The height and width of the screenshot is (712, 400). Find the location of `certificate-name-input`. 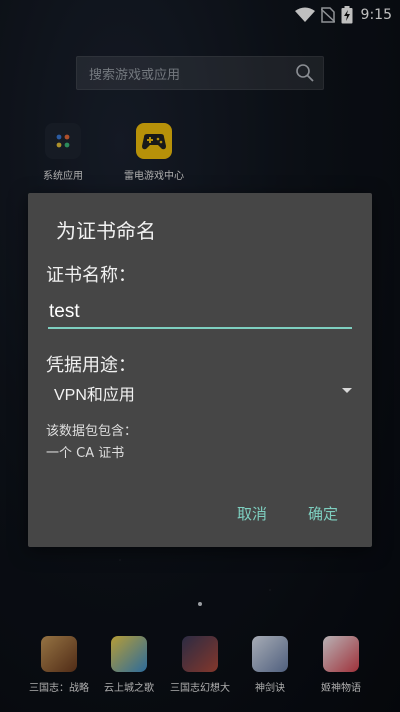

certificate-name-input is located at coordinates (200, 313).